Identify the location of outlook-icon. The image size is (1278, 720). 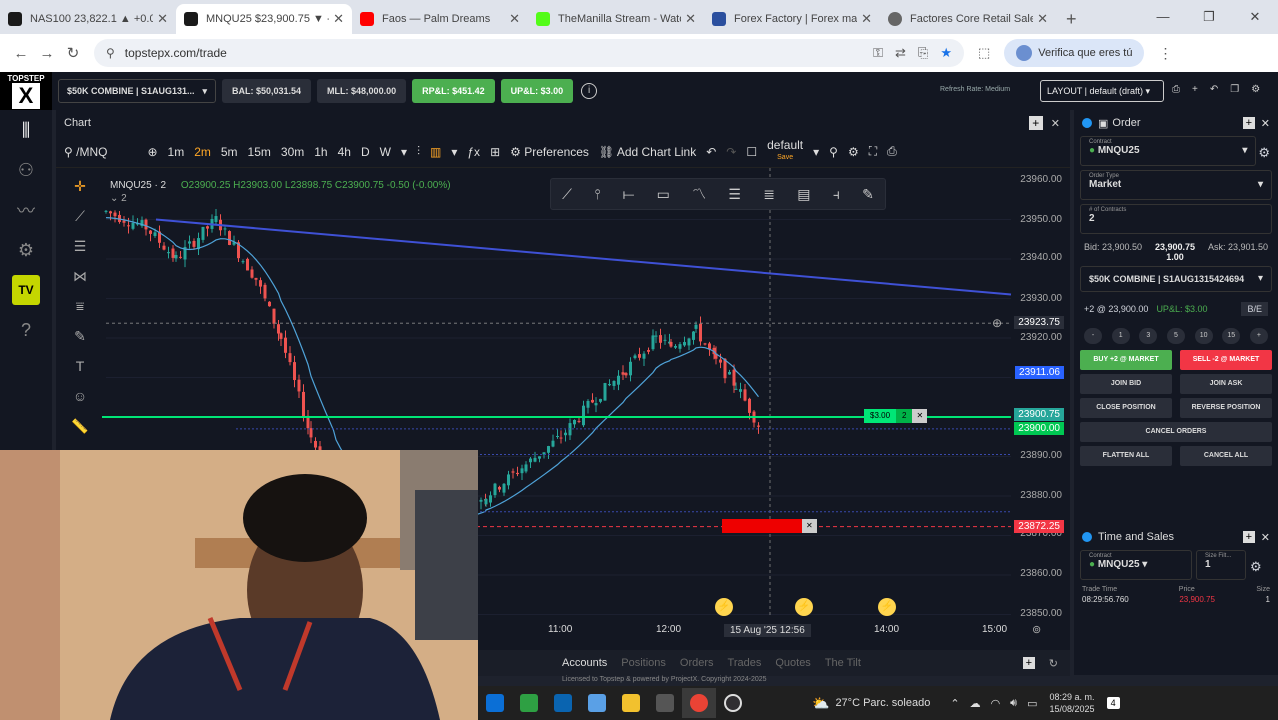
(563, 703).